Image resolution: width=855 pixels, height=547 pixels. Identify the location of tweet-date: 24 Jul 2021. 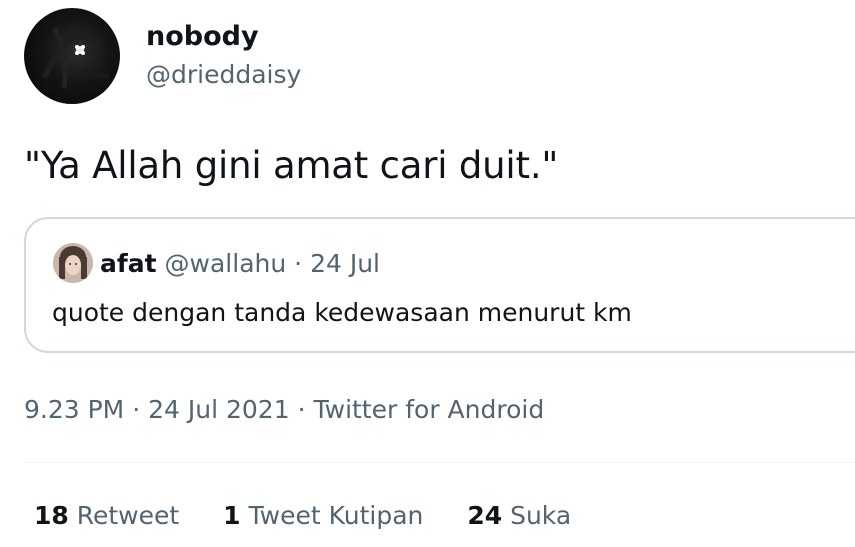
(219, 409).